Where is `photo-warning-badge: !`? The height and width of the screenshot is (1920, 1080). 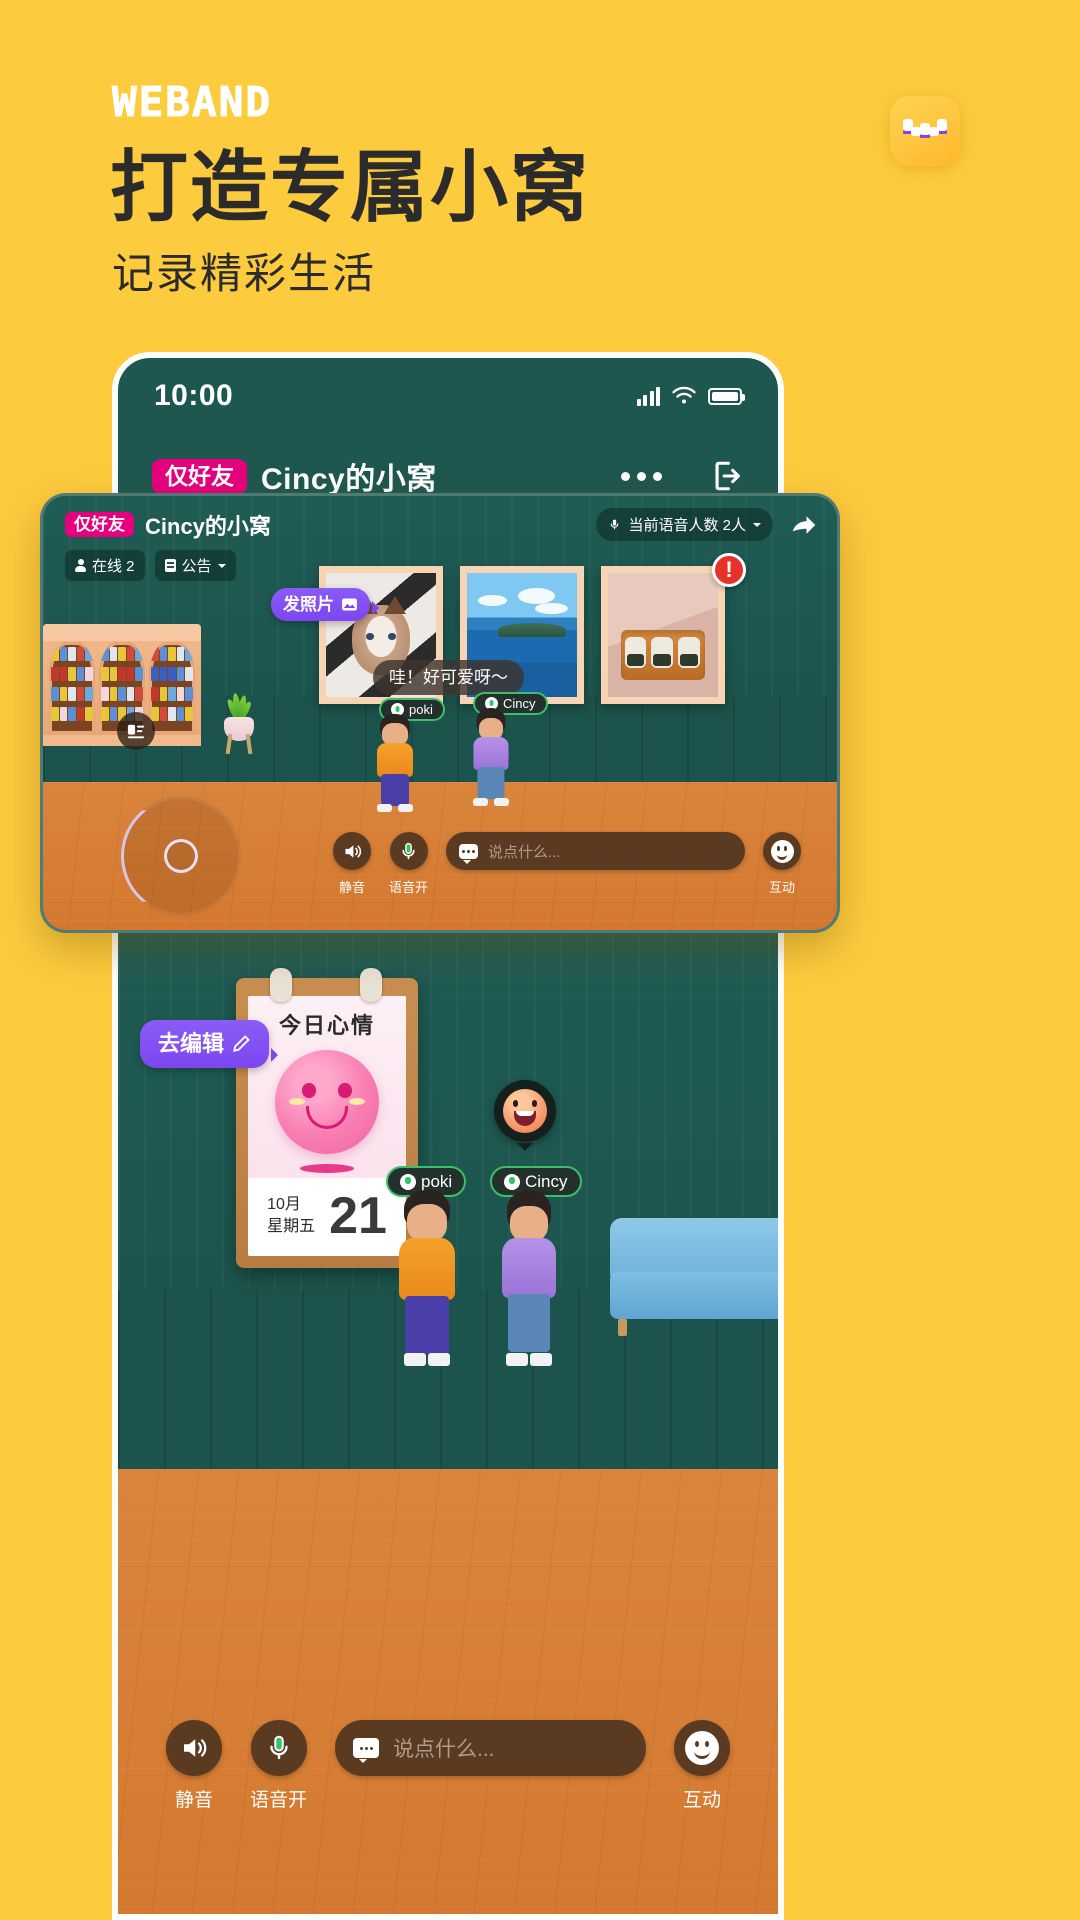 photo-warning-badge: ! is located at coordinates (729, 570).